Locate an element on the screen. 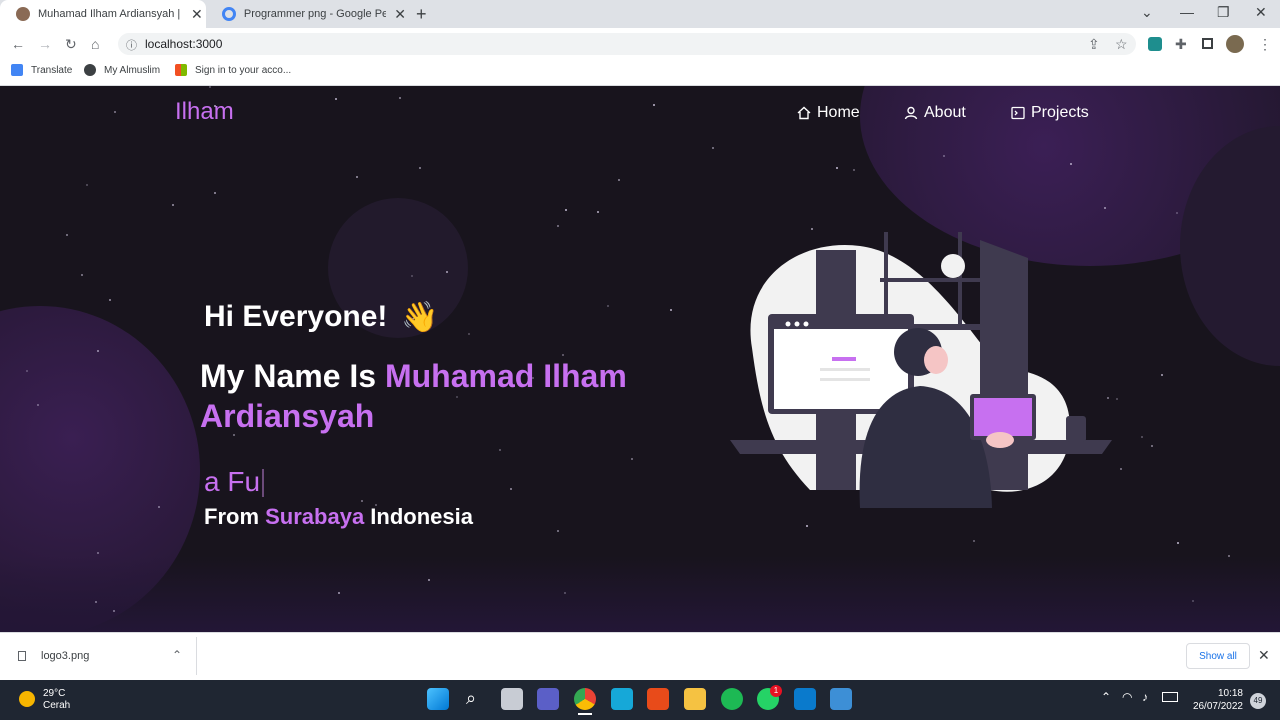 The image size is (1280, 720). nav-projects: Projects is located at coordinates (1050, 113).